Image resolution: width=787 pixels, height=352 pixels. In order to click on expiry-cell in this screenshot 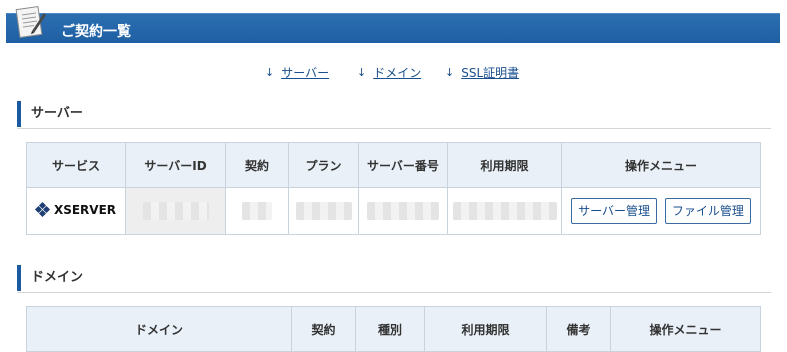, I will do `click(504, 211)`.